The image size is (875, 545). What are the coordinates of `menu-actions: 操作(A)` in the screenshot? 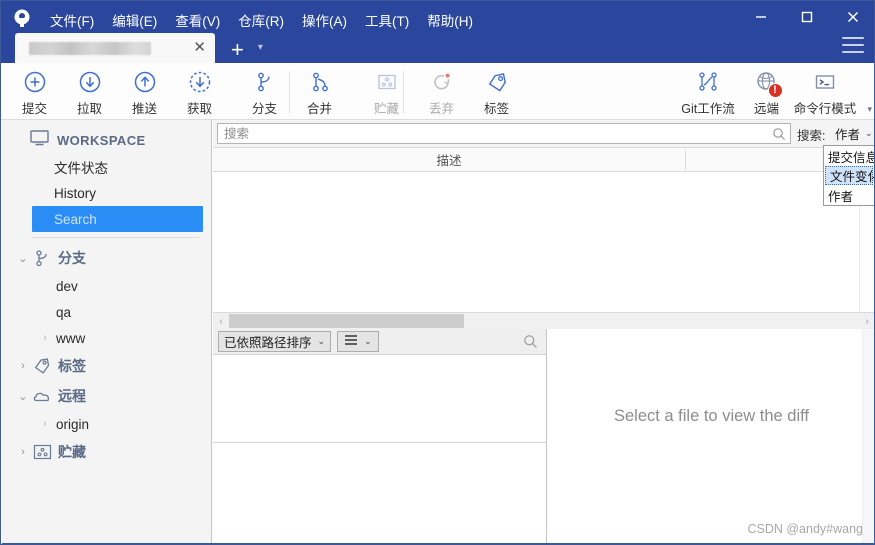 It's located at (324, 20).